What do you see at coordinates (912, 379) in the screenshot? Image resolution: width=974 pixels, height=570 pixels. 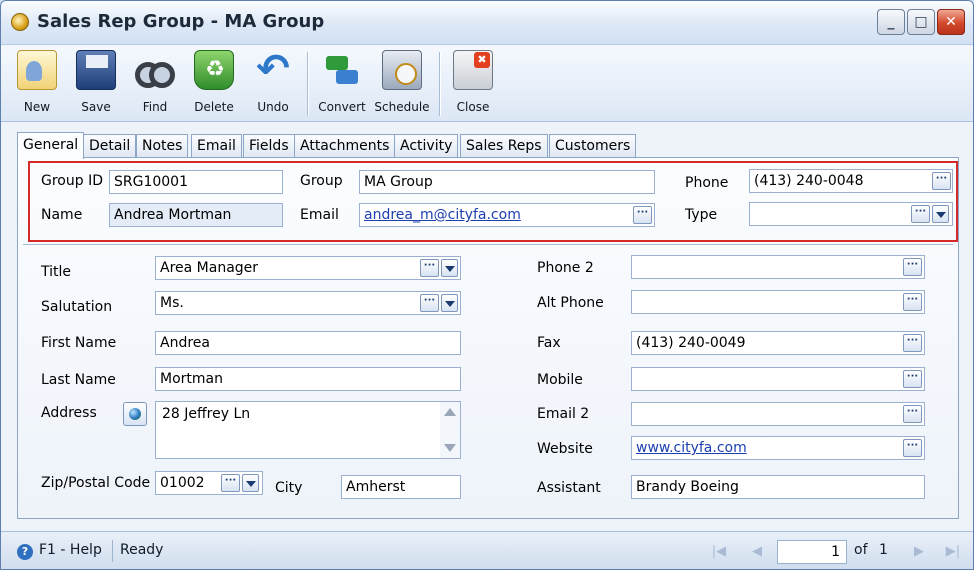 I see `mobile-ellipsis-button: ···` at bounding box center [912, 379].